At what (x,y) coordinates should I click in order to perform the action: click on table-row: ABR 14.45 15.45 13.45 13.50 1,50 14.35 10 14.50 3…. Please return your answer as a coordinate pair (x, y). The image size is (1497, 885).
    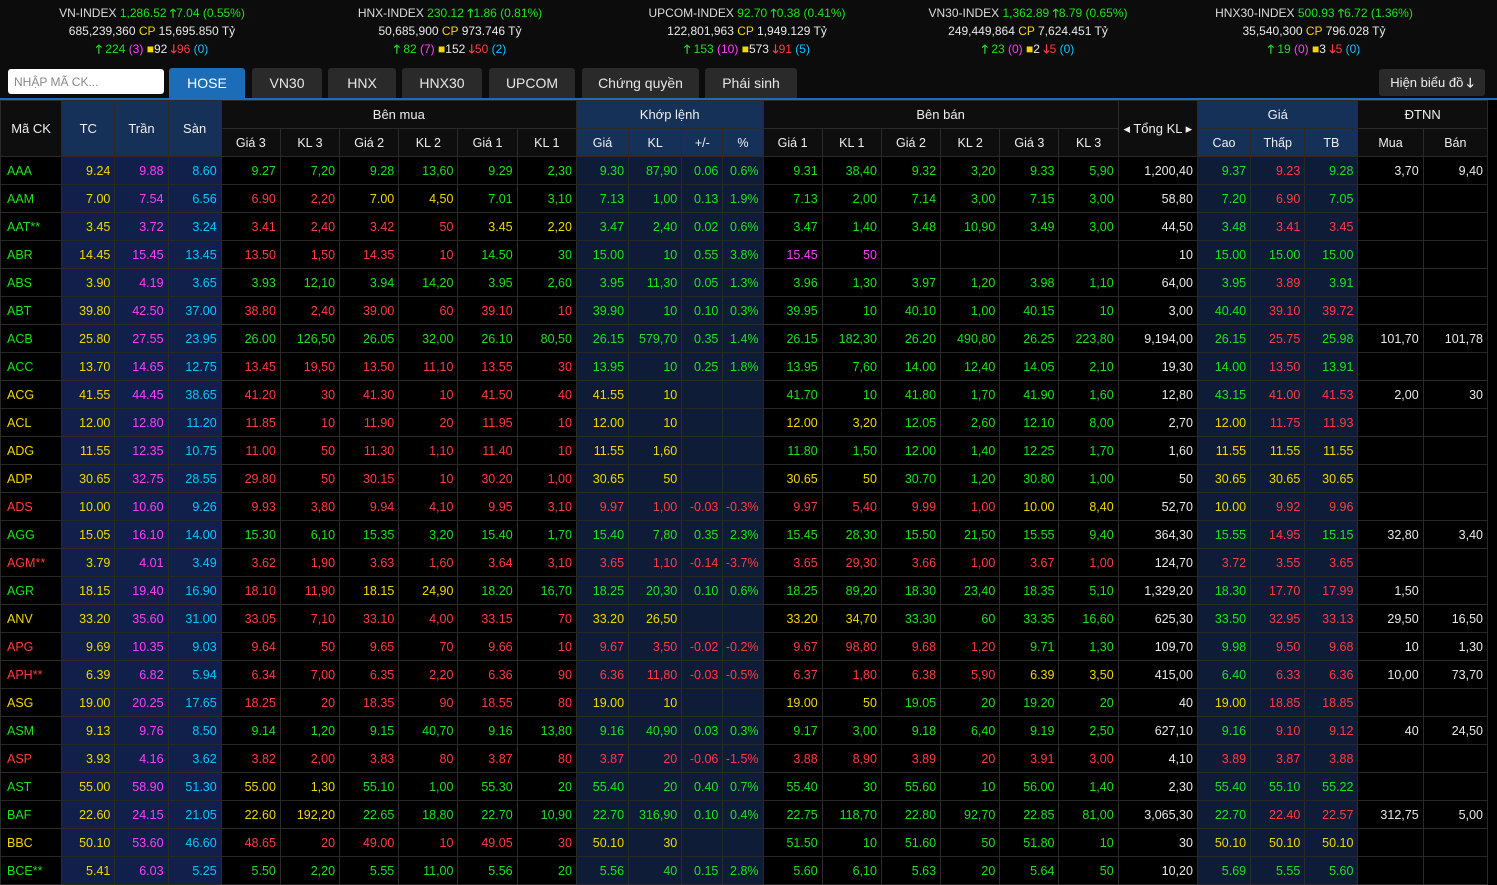
    Looking at the image, I should click on (744, 254).